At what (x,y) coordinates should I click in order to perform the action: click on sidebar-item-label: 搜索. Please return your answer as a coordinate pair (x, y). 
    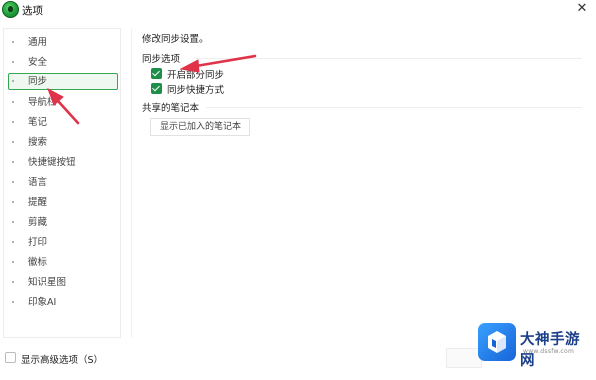
    Looking at the image, I should click on (38, 142).